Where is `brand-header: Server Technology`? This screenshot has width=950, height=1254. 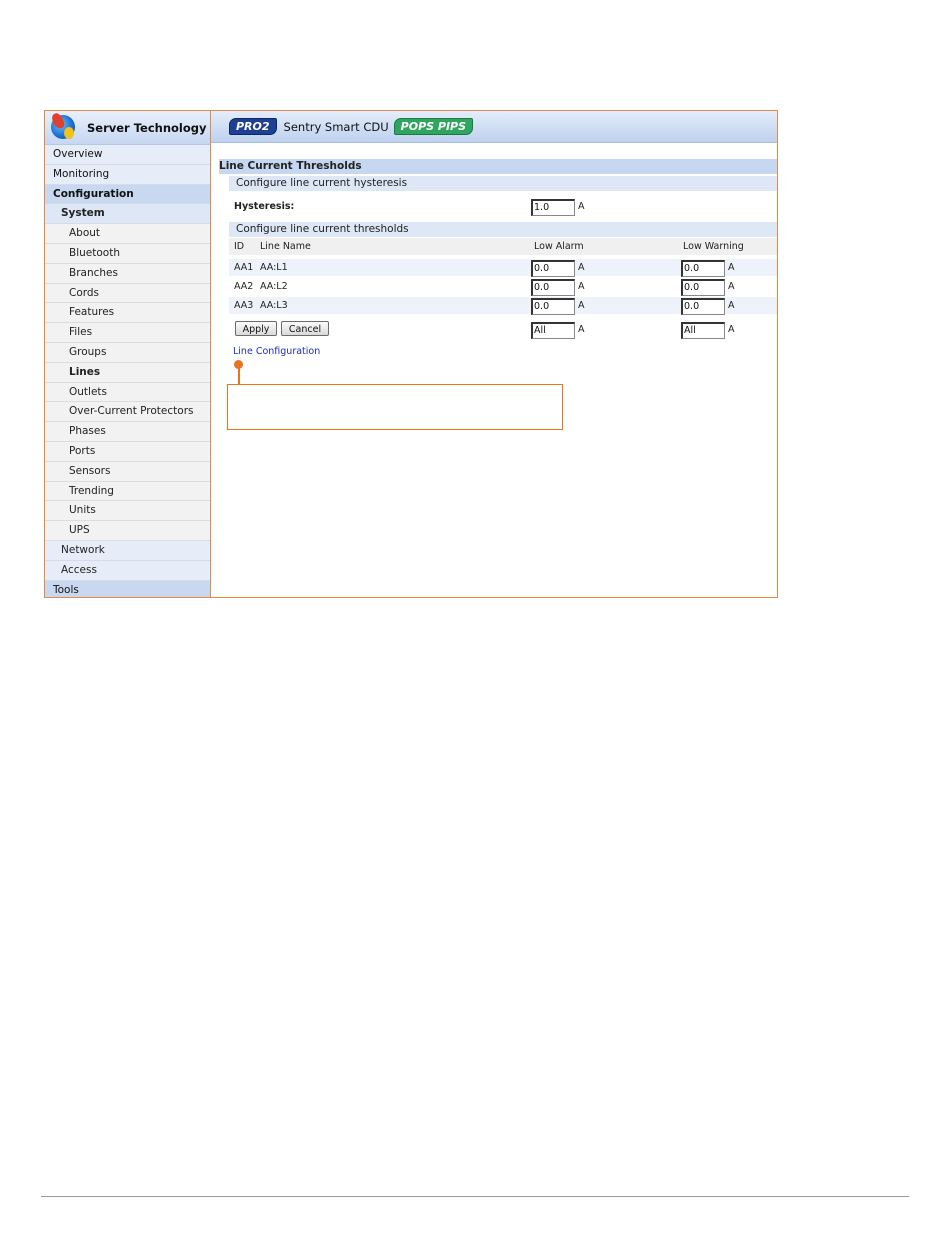 brand-header: Server Technology is located at coordinates (127, 128).